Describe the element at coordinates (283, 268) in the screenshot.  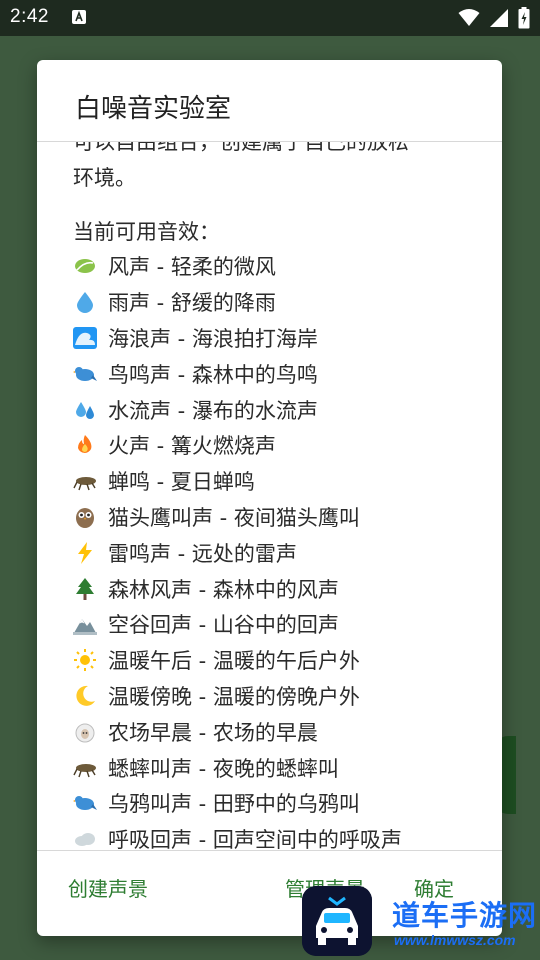
I see `list-item: 风声 - 轻柔的微风` at that location.